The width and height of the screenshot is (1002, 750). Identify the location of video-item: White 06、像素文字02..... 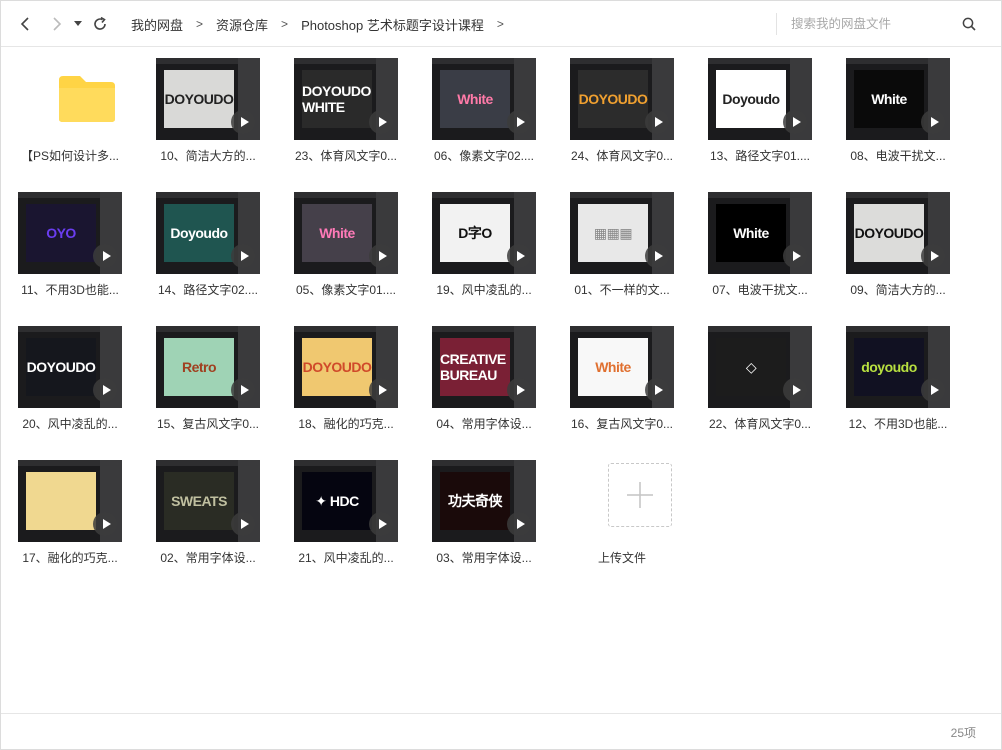
(479, 106).